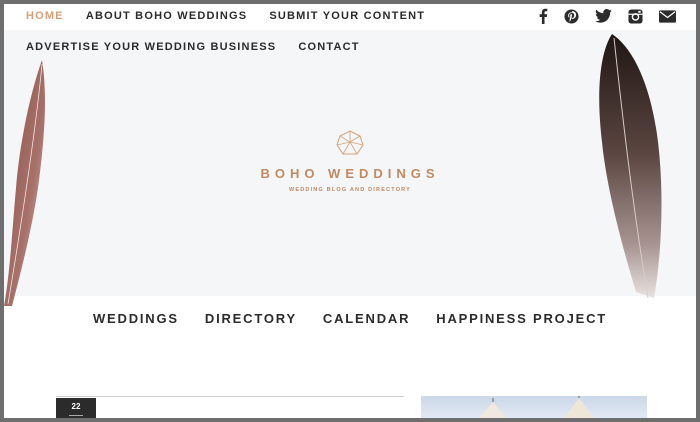 This screenshot has width=700, height=422. I want to click on social-links, so click(607, 16).